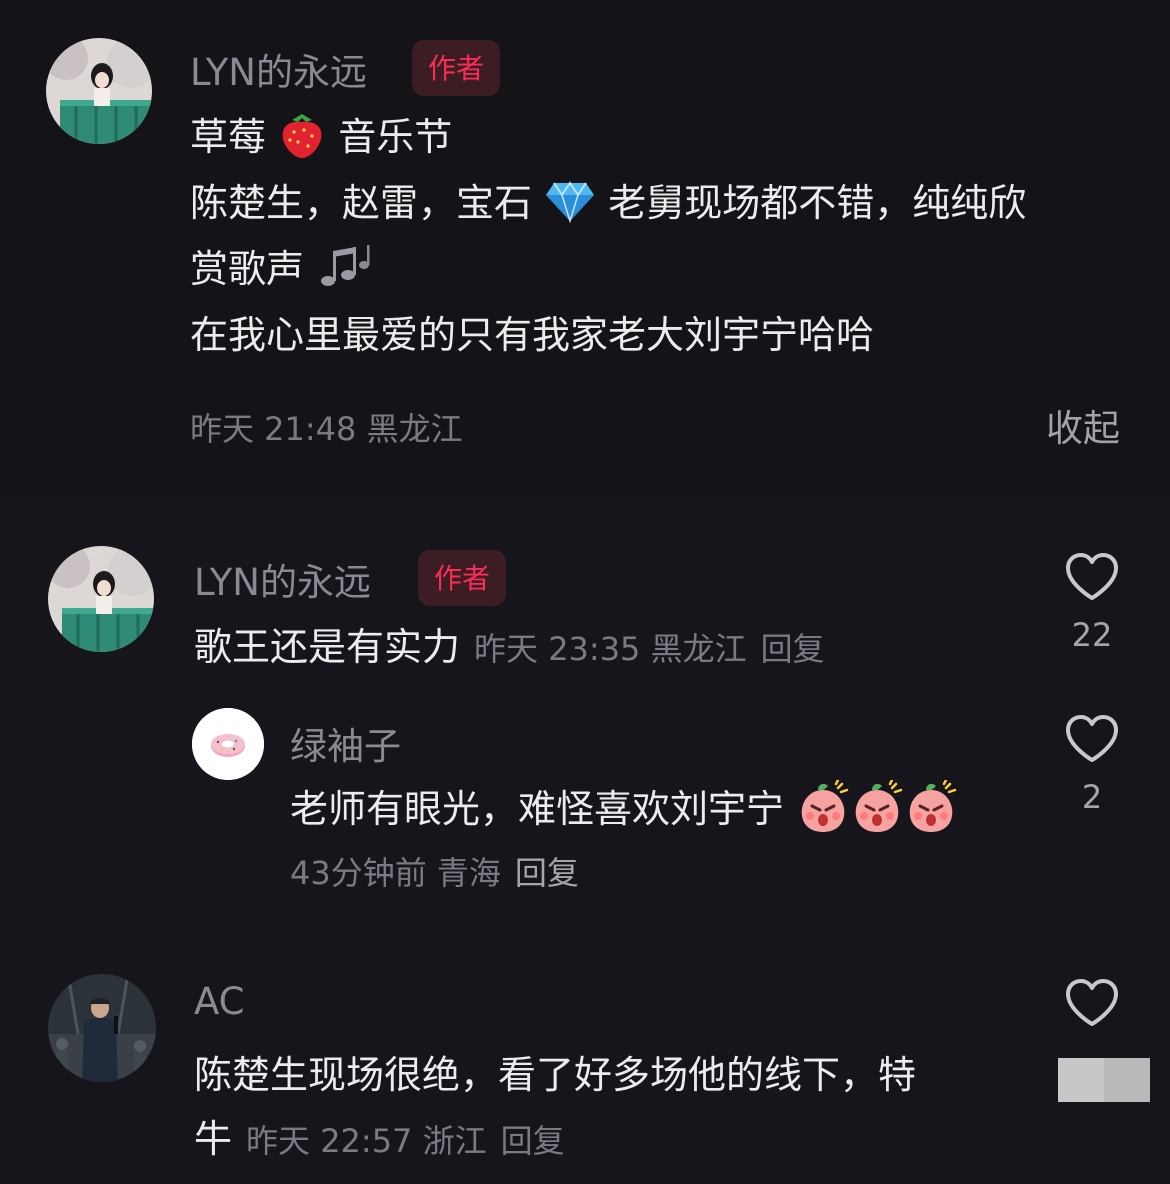 The height and width of the screenshot is (1184, 1170). Describe the element at coordinates (278, 69) in the screenshot. I see `author-name: LYN的永远` at that location.